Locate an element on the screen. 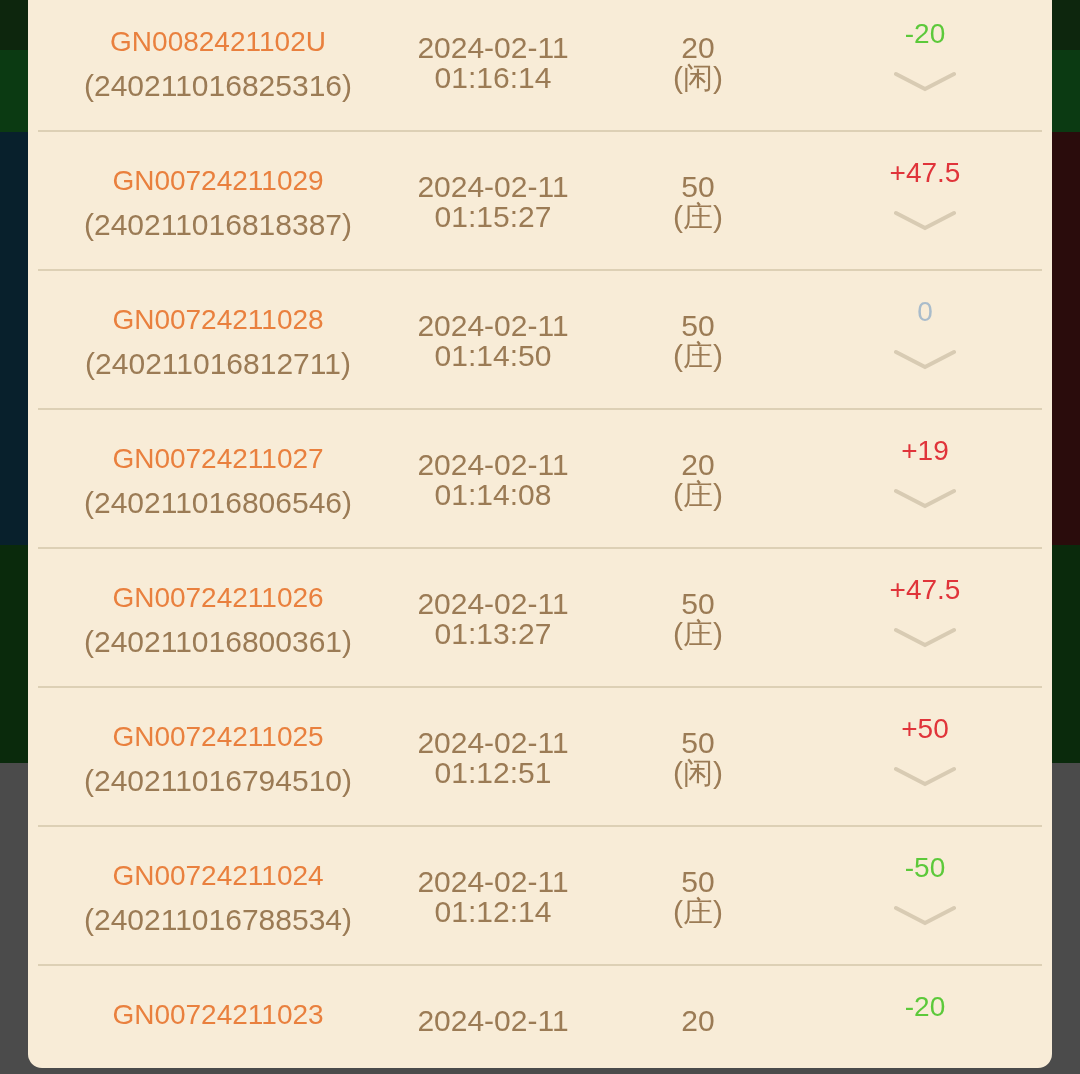 The height and width of the screenshot is (1074, 1080). order-number: (240211016788534) is located at coordinates (218, 920).